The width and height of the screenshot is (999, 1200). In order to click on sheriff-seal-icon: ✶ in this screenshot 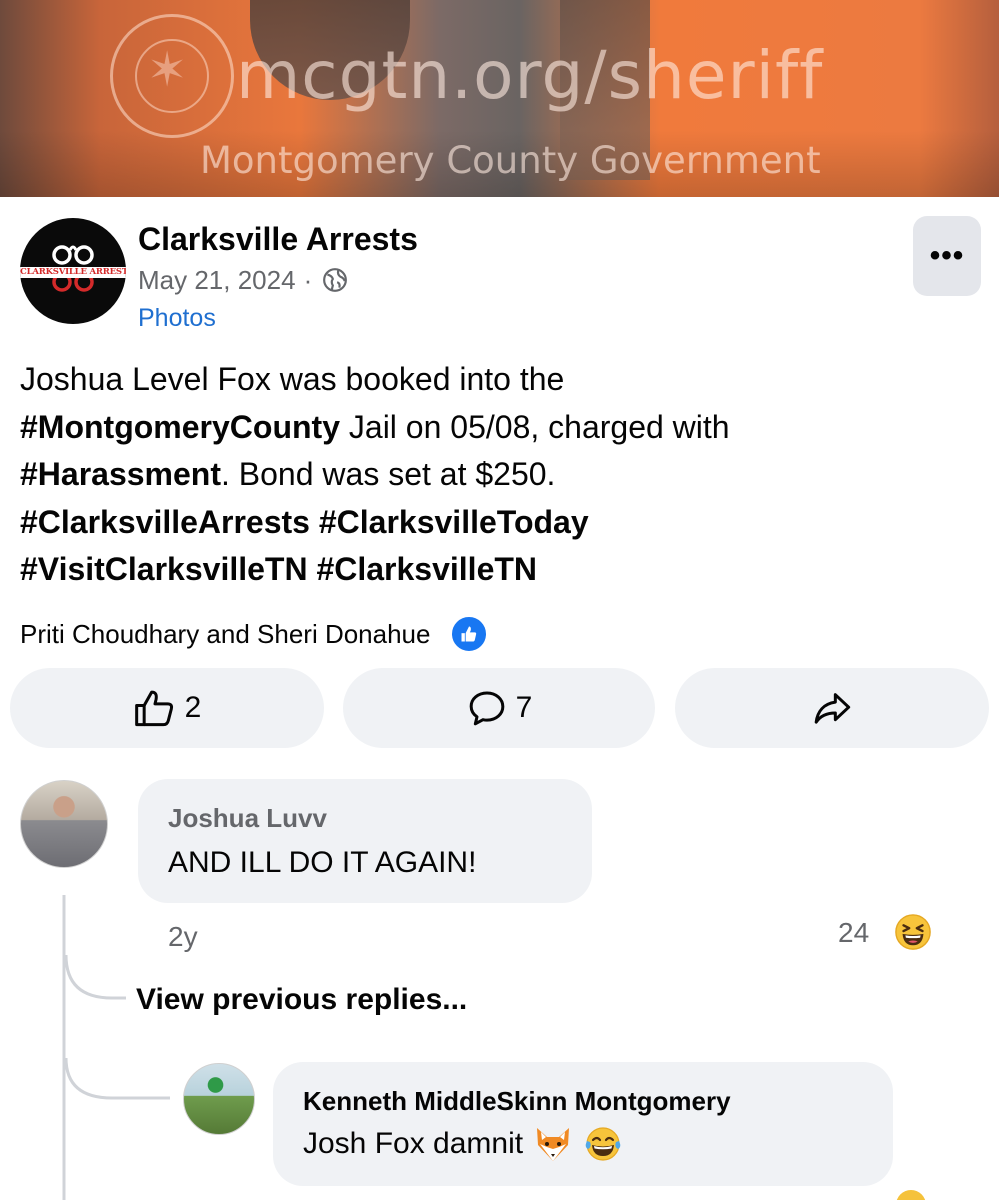, I will do `click(172, 76)`.